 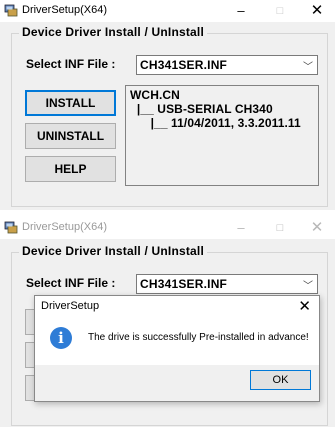 I want to click on dialog-title-bar: DriverSetup ✕, so click(x=177, y=306).